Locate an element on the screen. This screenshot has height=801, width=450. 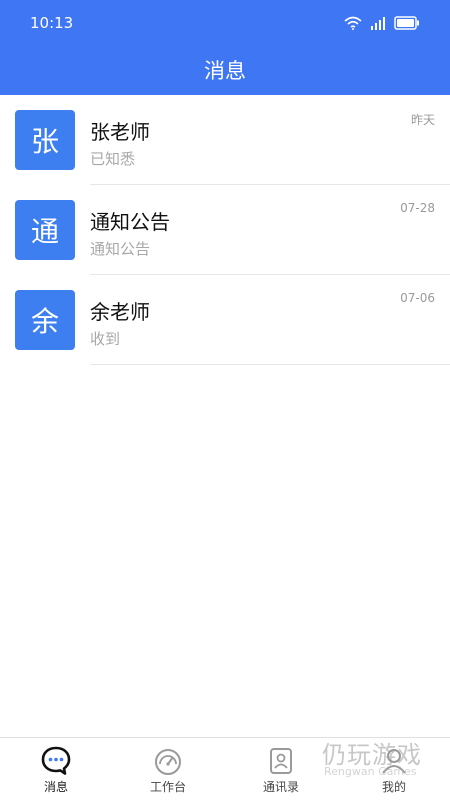
status-bar: 10:13 is located at coordinates (225, 23).